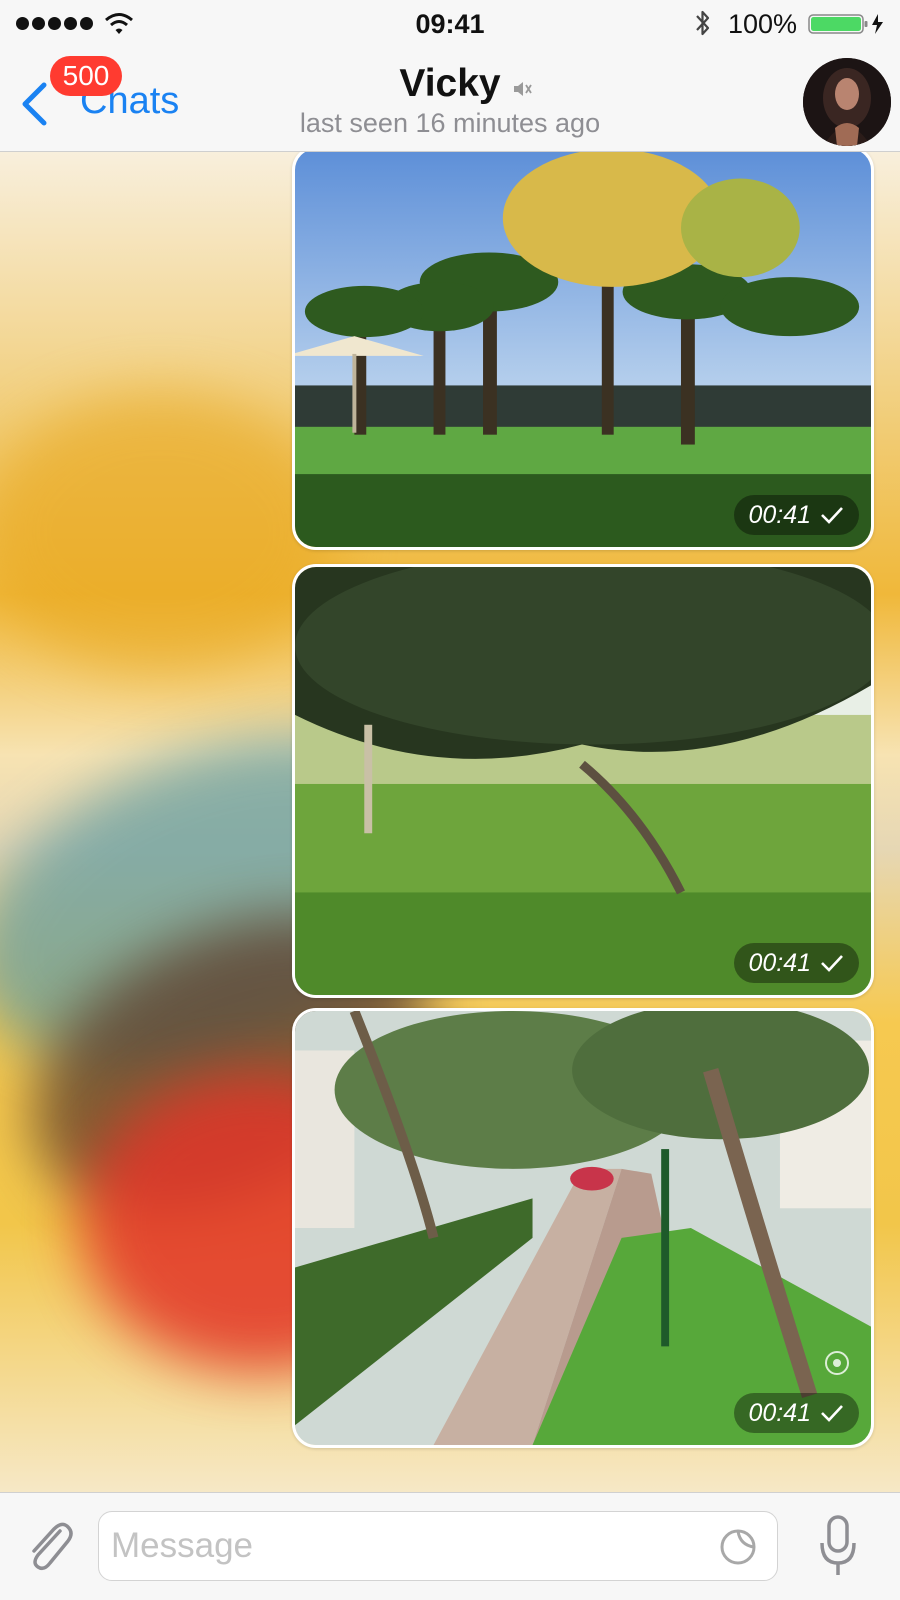  Describe the element at coordinates (450, 84) in the screenshot. I see `chat-title: Vicky` at that location.